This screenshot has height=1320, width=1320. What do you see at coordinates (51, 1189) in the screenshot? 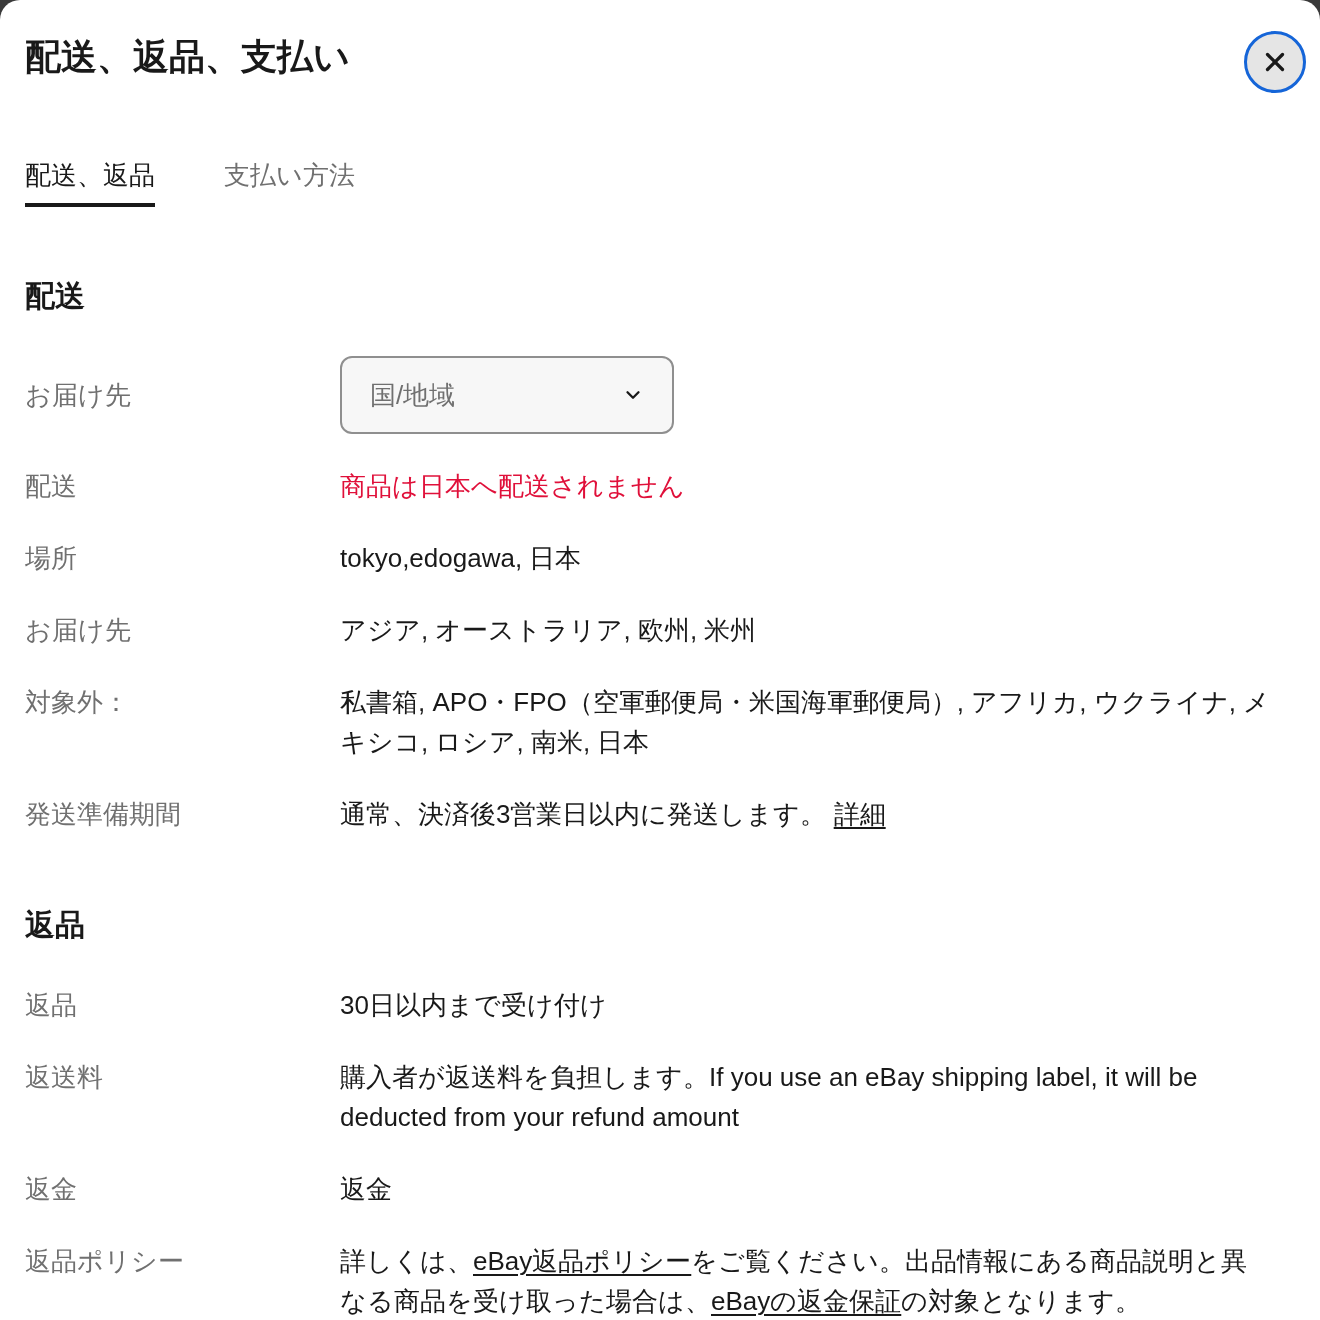
I see `row-label: 返金` at bounding box center [51, 1189].